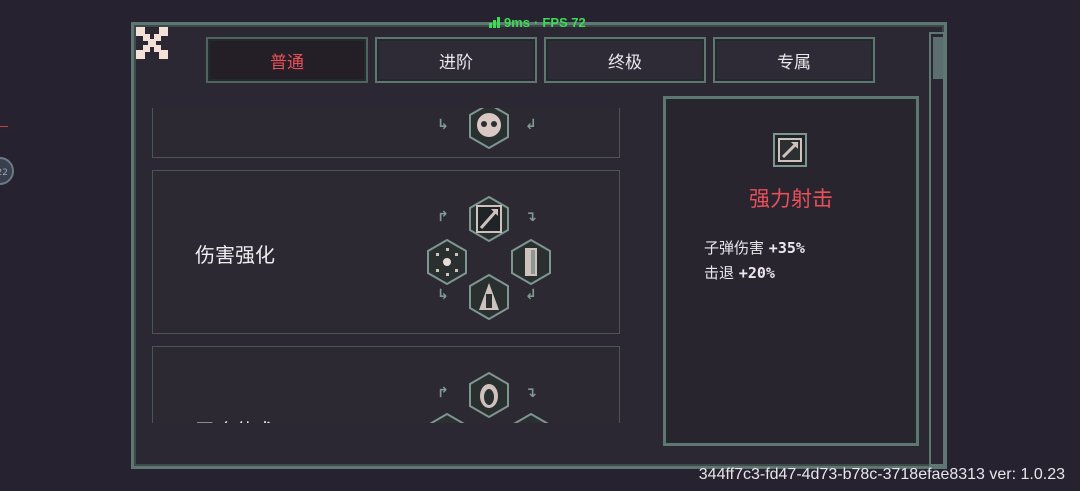 The image size is (1080, 491). What do you see at coordinates (386, 384) in the screenshot?
I see `skill-group-card: 召唤仕术 ↱ ↴` at bounding box center [386, 384].